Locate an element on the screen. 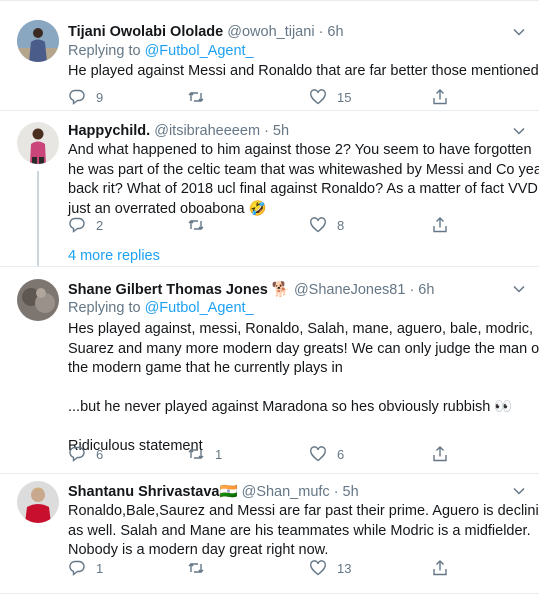 The width and height of the screenshot is (539, 607). more-replies-link: 4 more replies is located at coordinates (114, 256).